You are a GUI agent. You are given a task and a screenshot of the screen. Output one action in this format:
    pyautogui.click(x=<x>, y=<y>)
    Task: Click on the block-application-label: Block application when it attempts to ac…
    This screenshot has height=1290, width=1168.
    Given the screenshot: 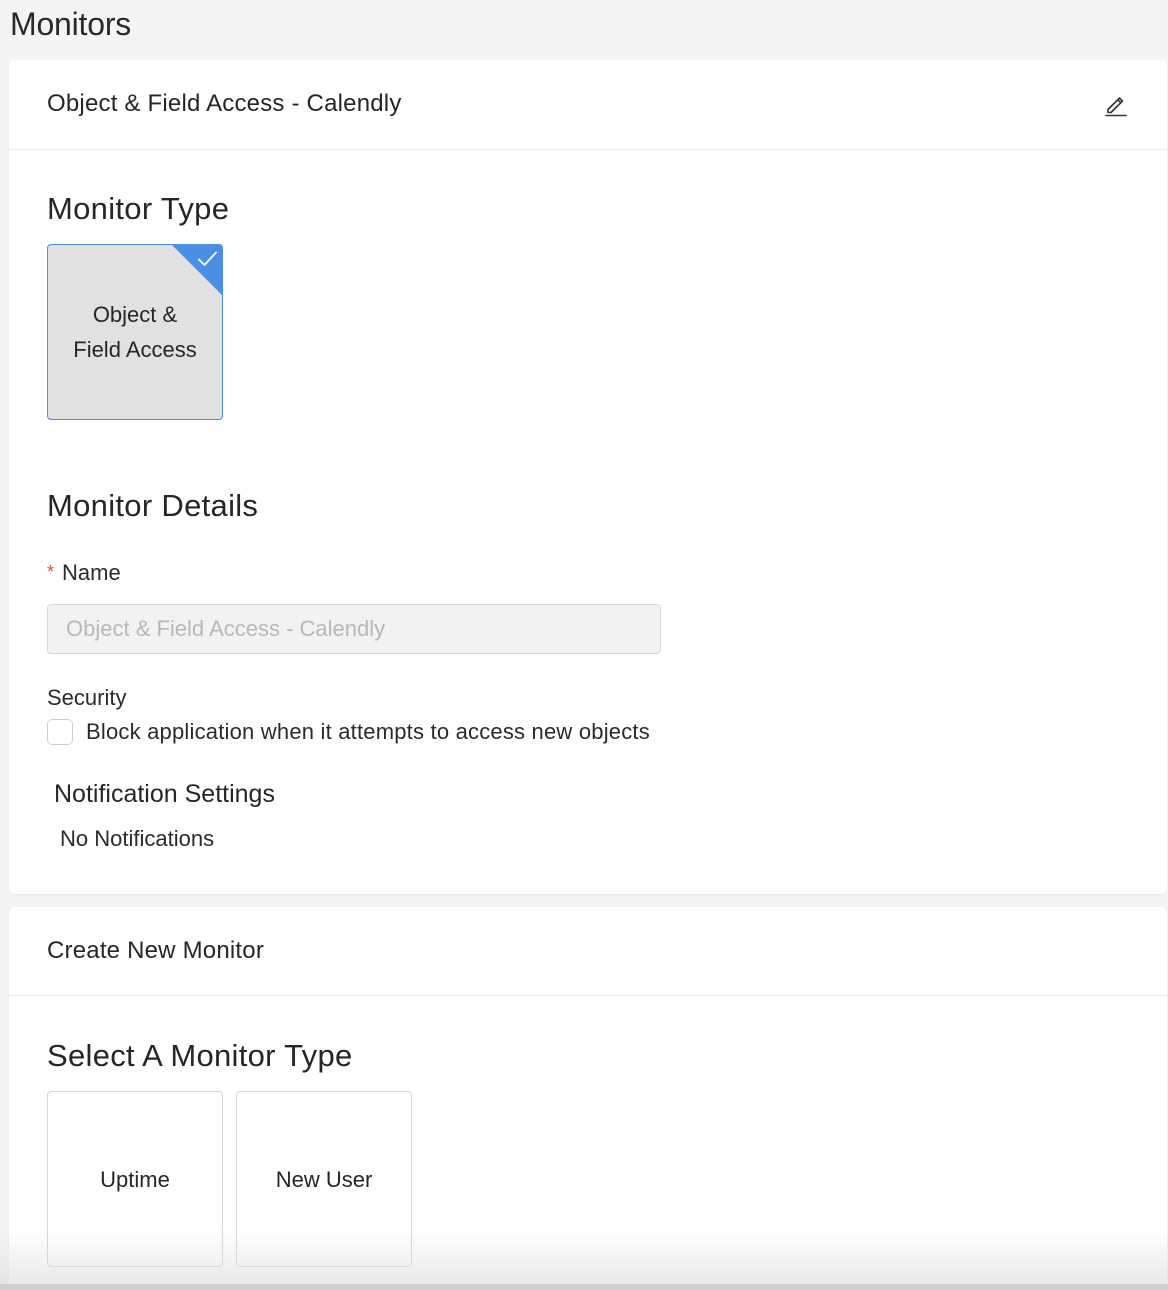 What is the action you would take?
    pyautogui.click(x=368, y=731)
    